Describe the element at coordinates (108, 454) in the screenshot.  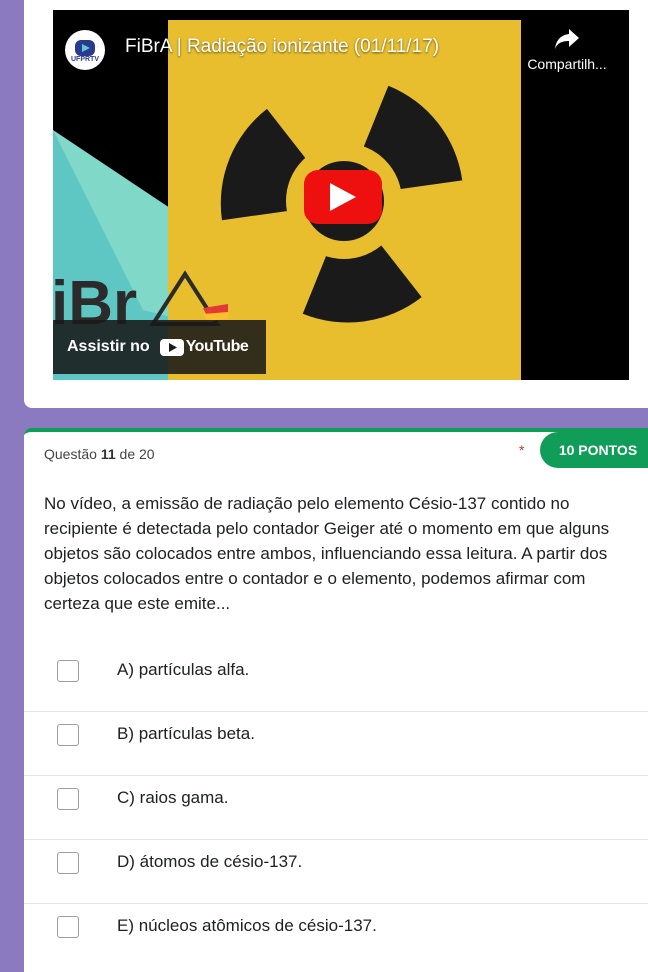
I see `question-number-value: 11` at that location.